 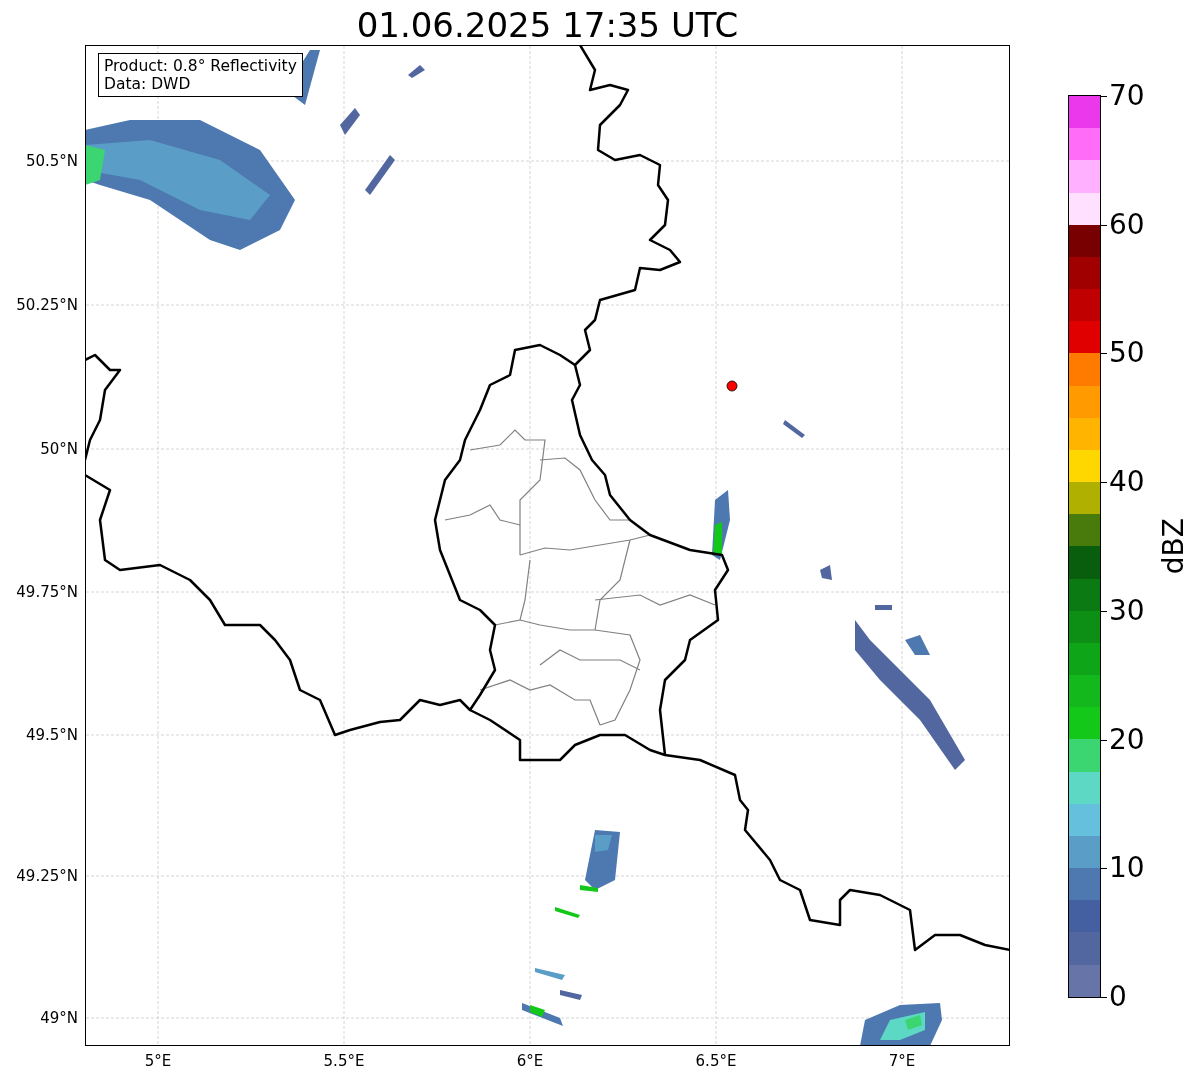 What do you see at coordinates (51, 735) in the screenshot?
I see `latitude-label: 49.5°N` at bounding box center [51, 735].